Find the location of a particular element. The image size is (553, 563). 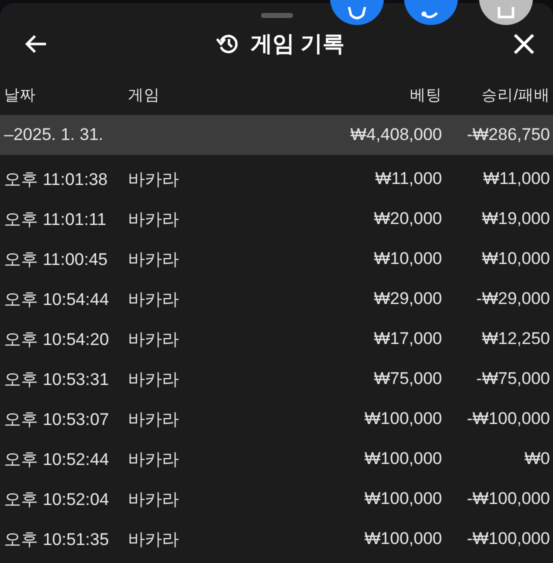

table-cell-text: 오후 10:54:20 is located at coordinates (57, 339).